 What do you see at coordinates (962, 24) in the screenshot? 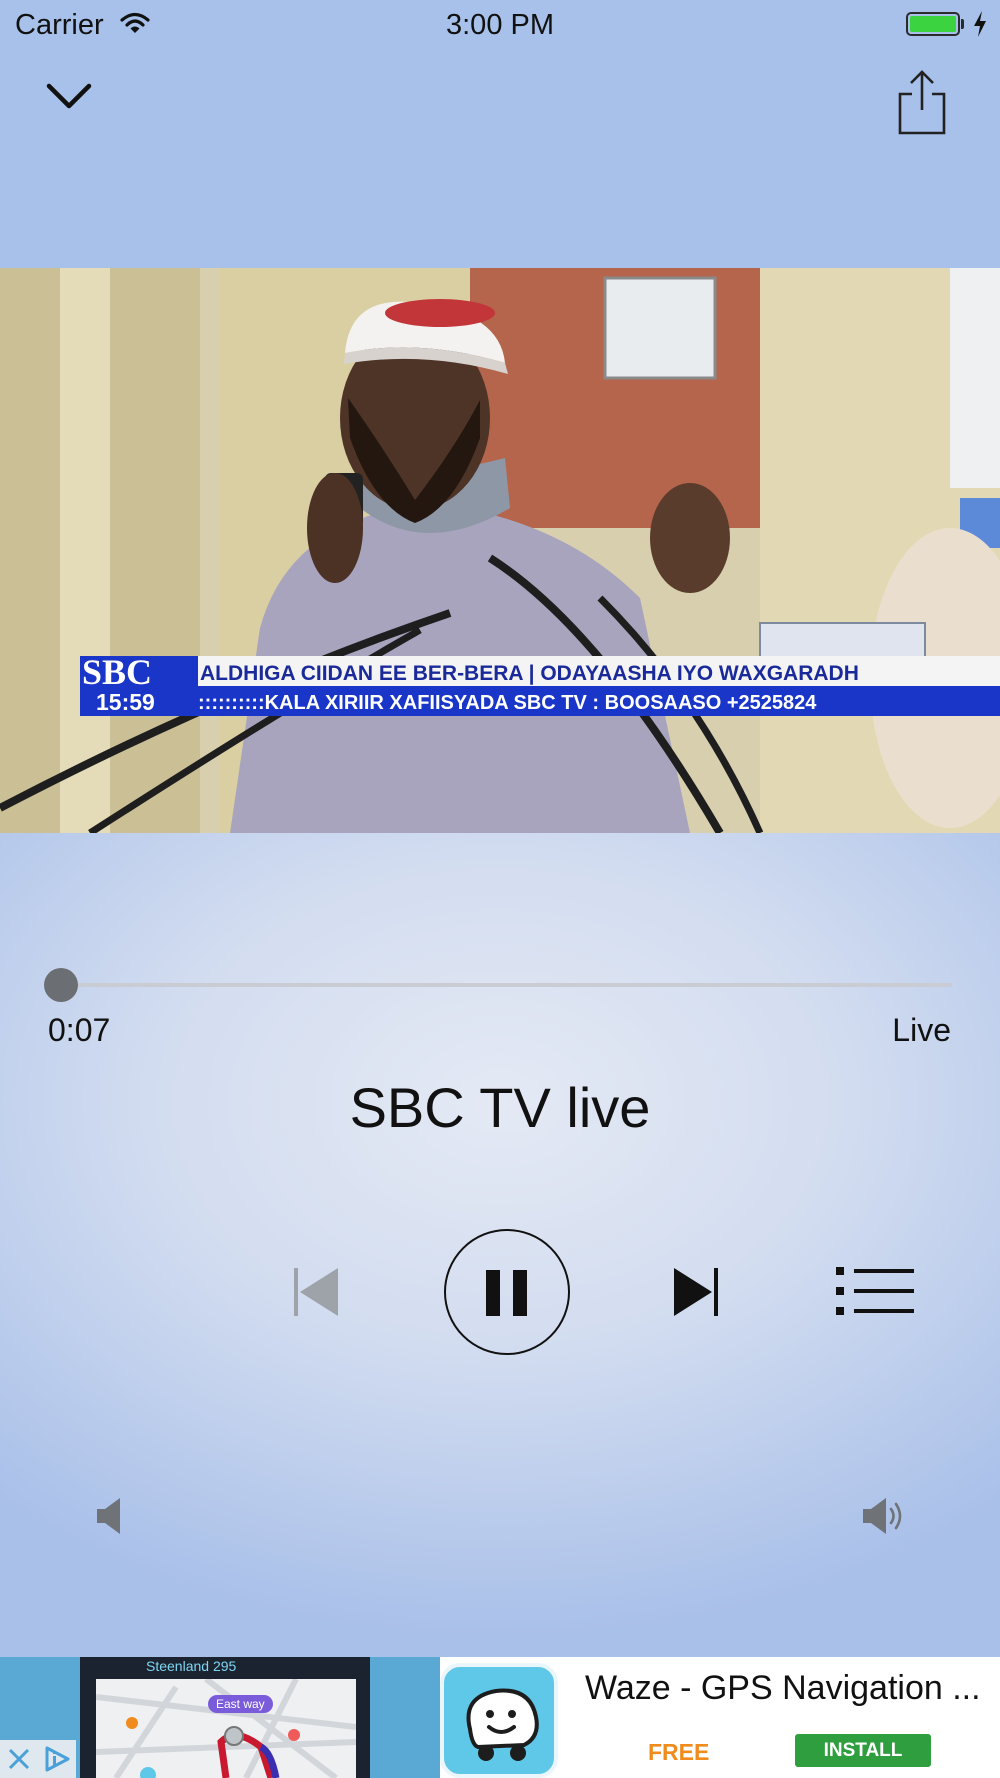
I see `battery-tip` at bounding box center [962, 24].